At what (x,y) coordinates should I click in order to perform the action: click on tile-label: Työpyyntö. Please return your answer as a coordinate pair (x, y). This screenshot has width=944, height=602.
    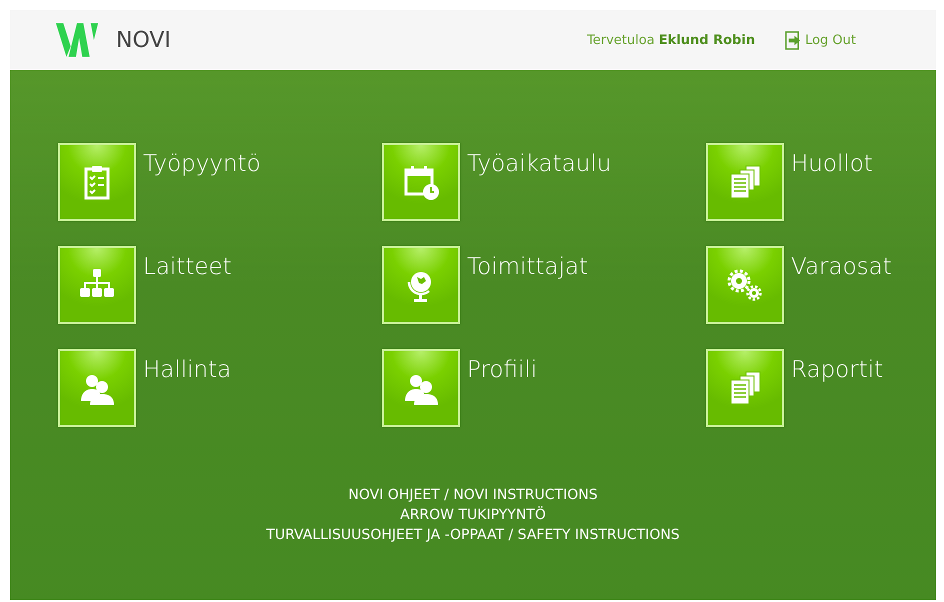
    Looking at the image, I should click on (202, 164).